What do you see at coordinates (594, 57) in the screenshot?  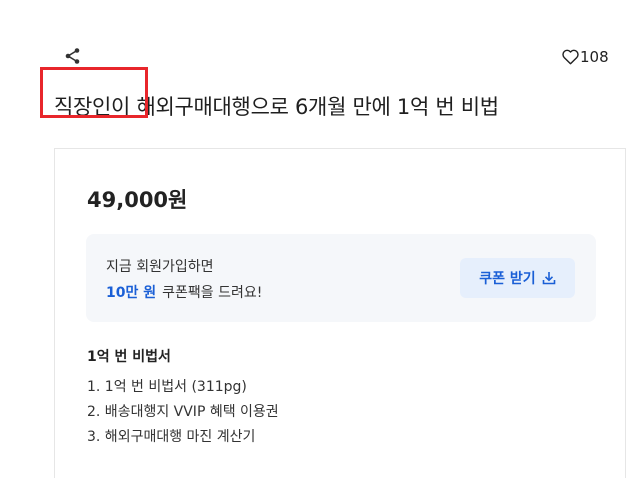 I see `like-count: 108` at bounding box center [594, 57].